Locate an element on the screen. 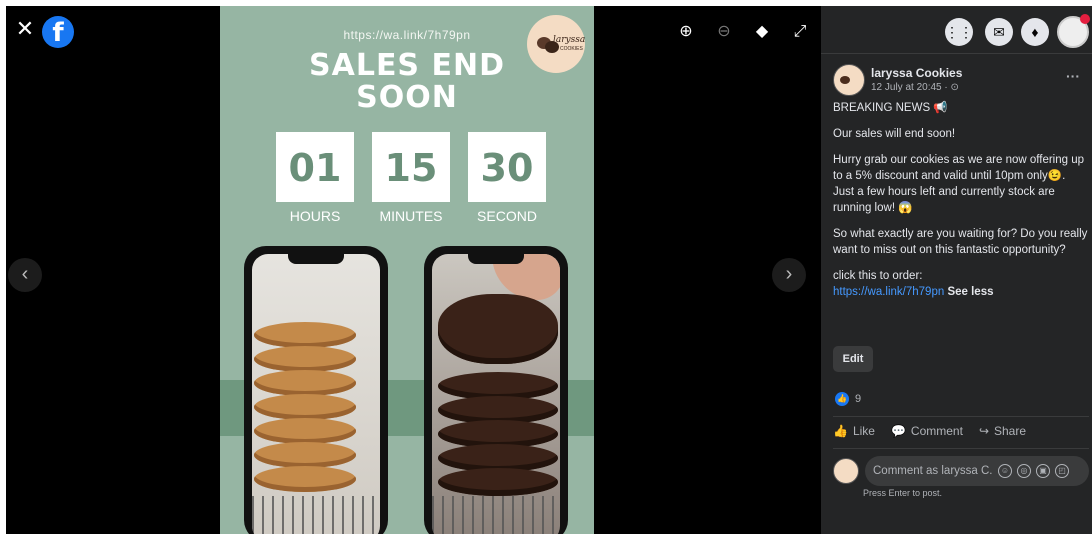 The width and height of the screenshot is (1092, 534). post-paragraph: Our sales will end soon! is located at coordinates (894, 134).